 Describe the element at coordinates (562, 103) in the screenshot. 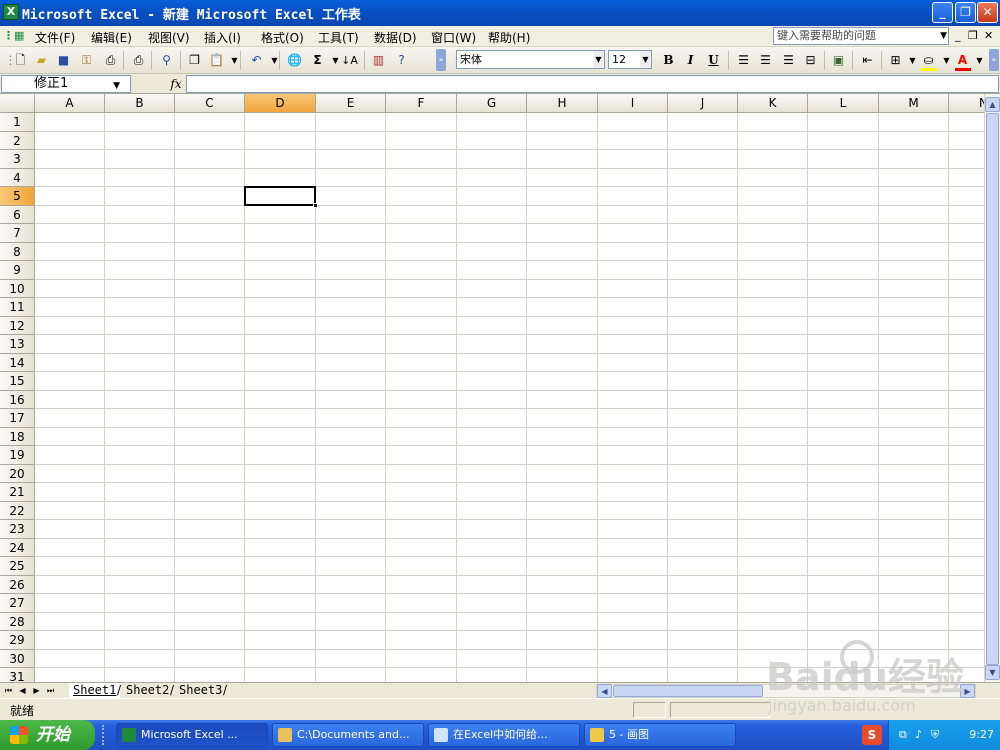

I see `column-header-h: H` at that location.